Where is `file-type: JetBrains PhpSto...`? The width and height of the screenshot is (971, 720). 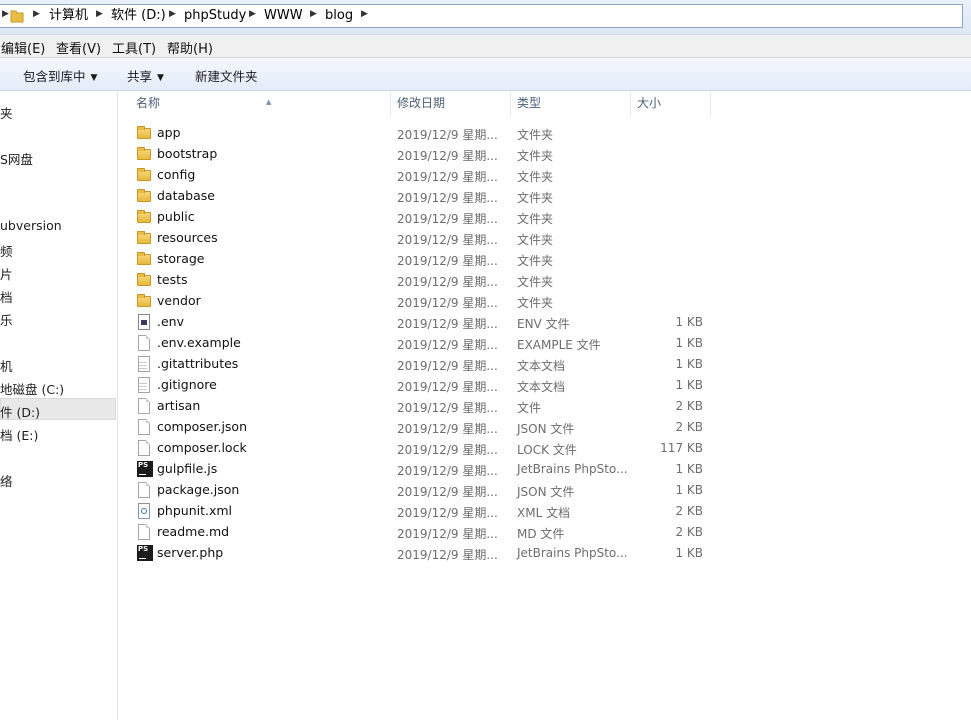 file-type: JetBrains PhpSto... is located at coordinates (572, 469).